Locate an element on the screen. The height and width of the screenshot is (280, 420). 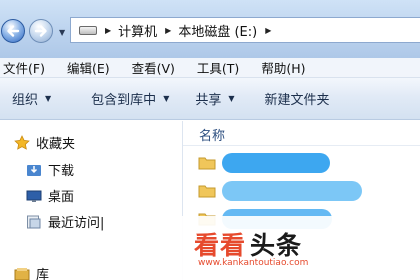
watermark-logo: 看看 头条 is located at coordinates (248, 244).